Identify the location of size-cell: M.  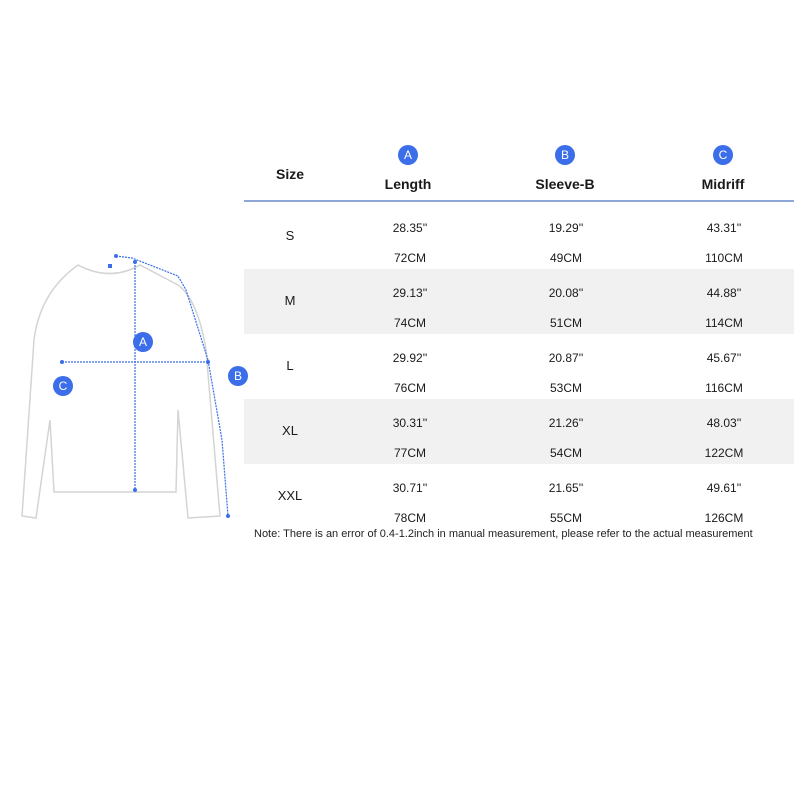
(290, 300).